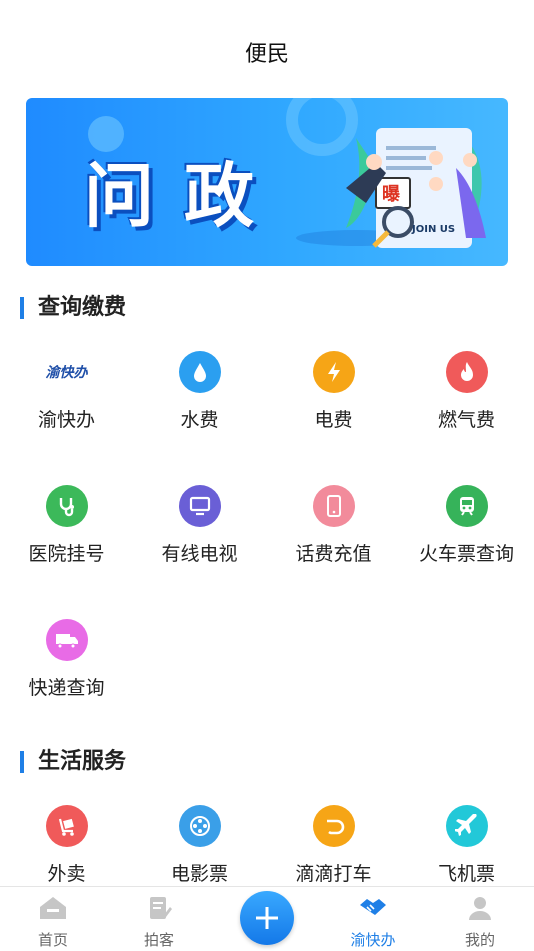 The height and width of the screenshot is (951, 534). Describe the element at coordinates (66, 506) in the screenshot. I see `stethoscope-icon` at that location.